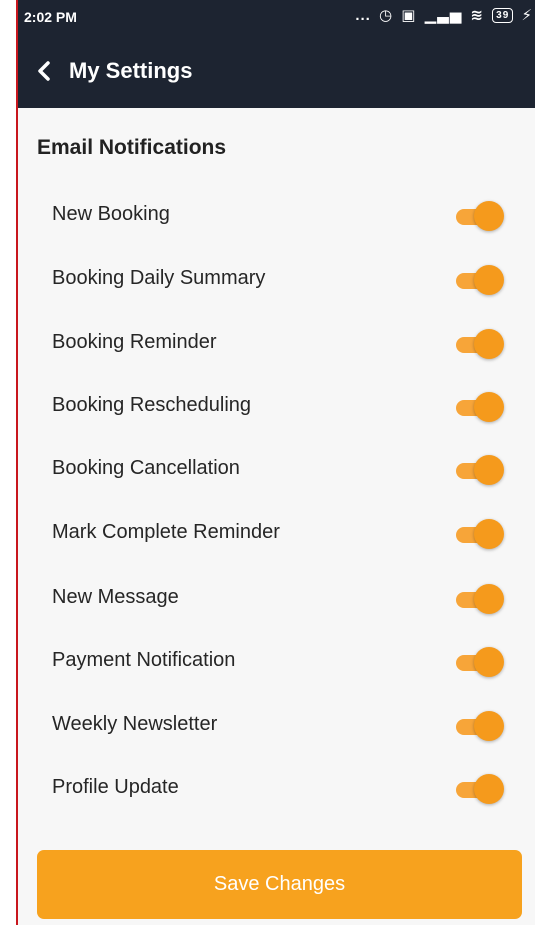 The width and height of the screenshot is (535, 925). I want to click on notification-label: New Message, so click(115, 597).